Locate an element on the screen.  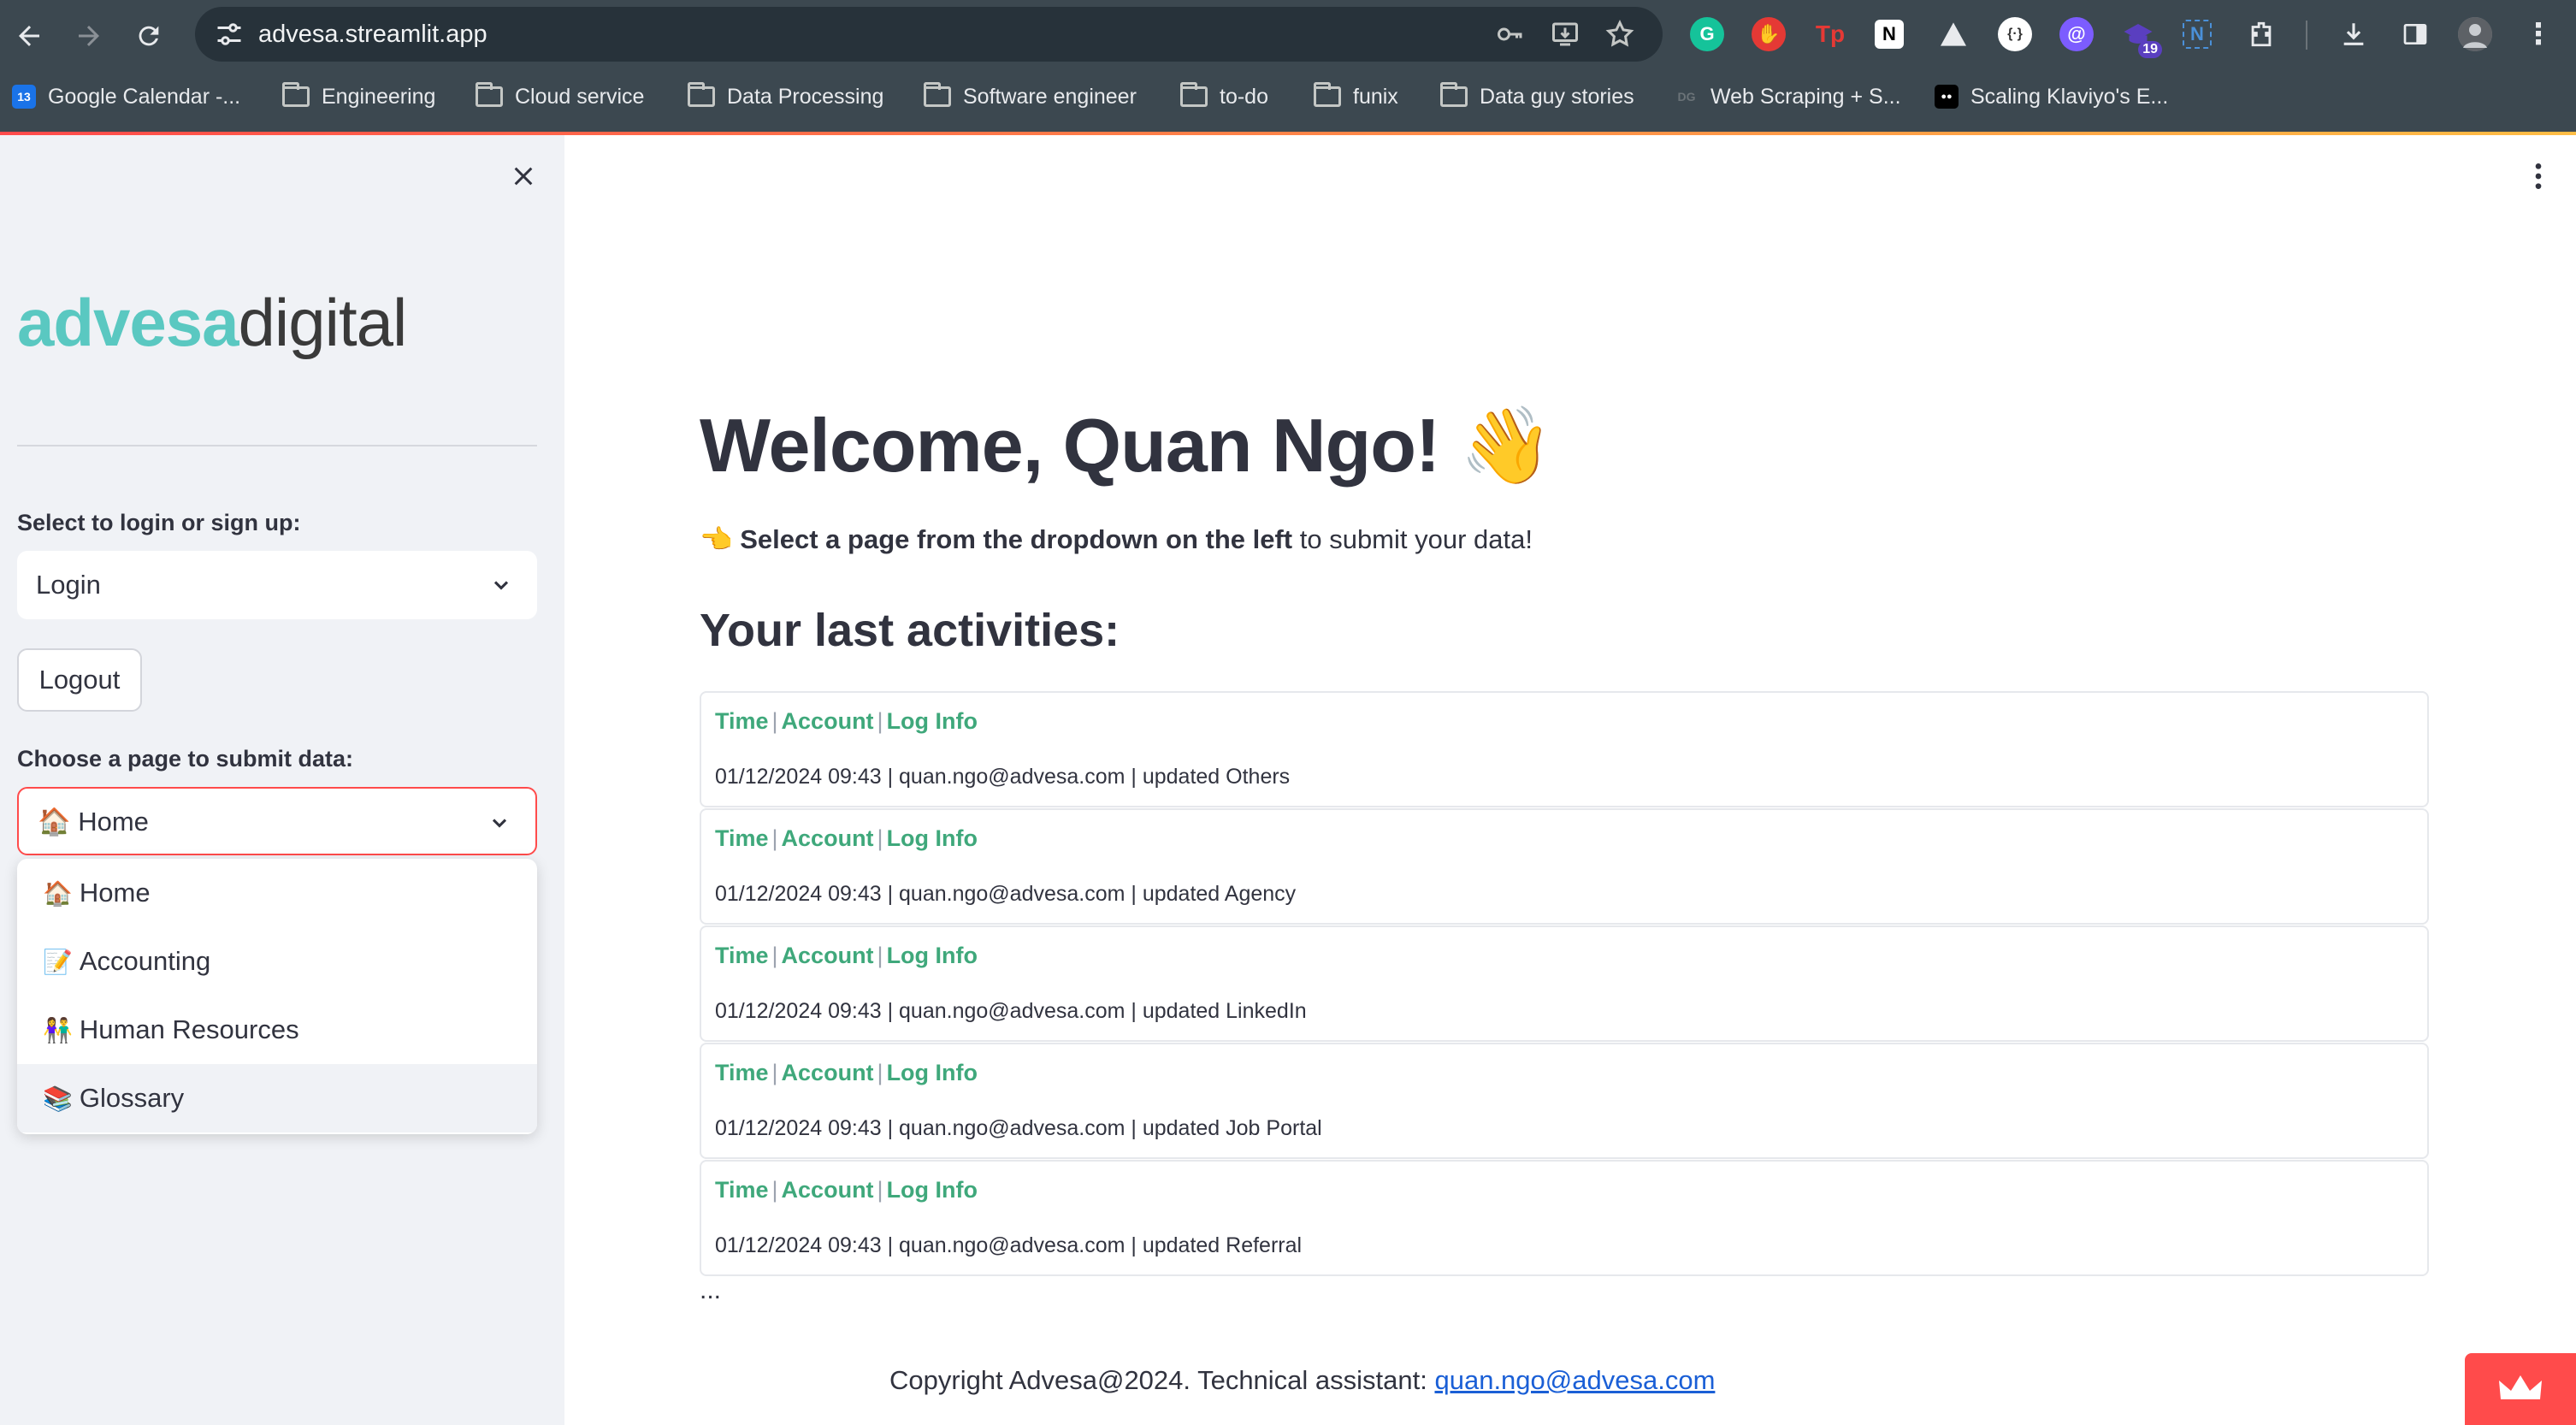
streamlit-manage-button is located at coordinates (2520, 1389).